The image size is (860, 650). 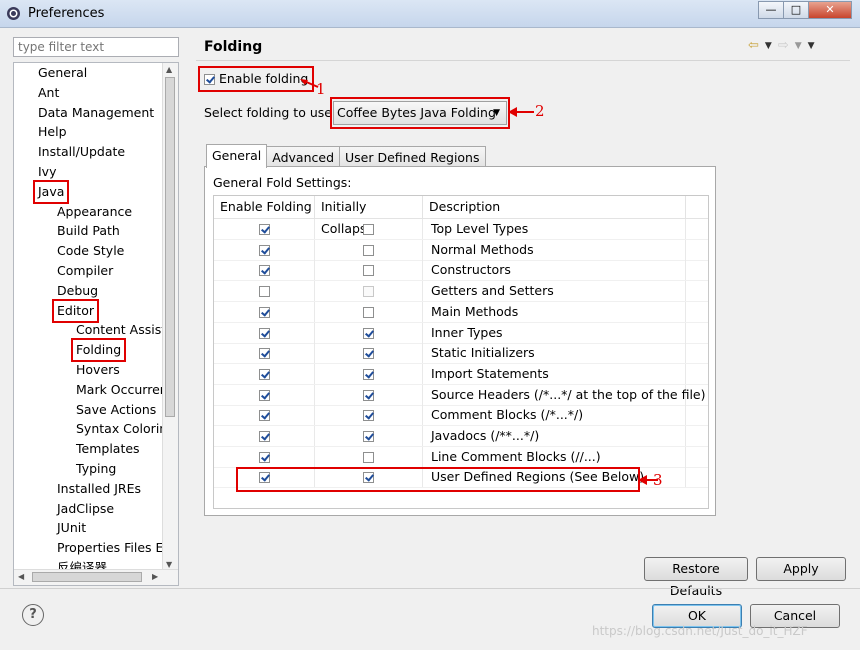 What do you see at coordinates (237, 156) in the screenshot?
I see `tab-general: General` at bounding box center [237, 156].